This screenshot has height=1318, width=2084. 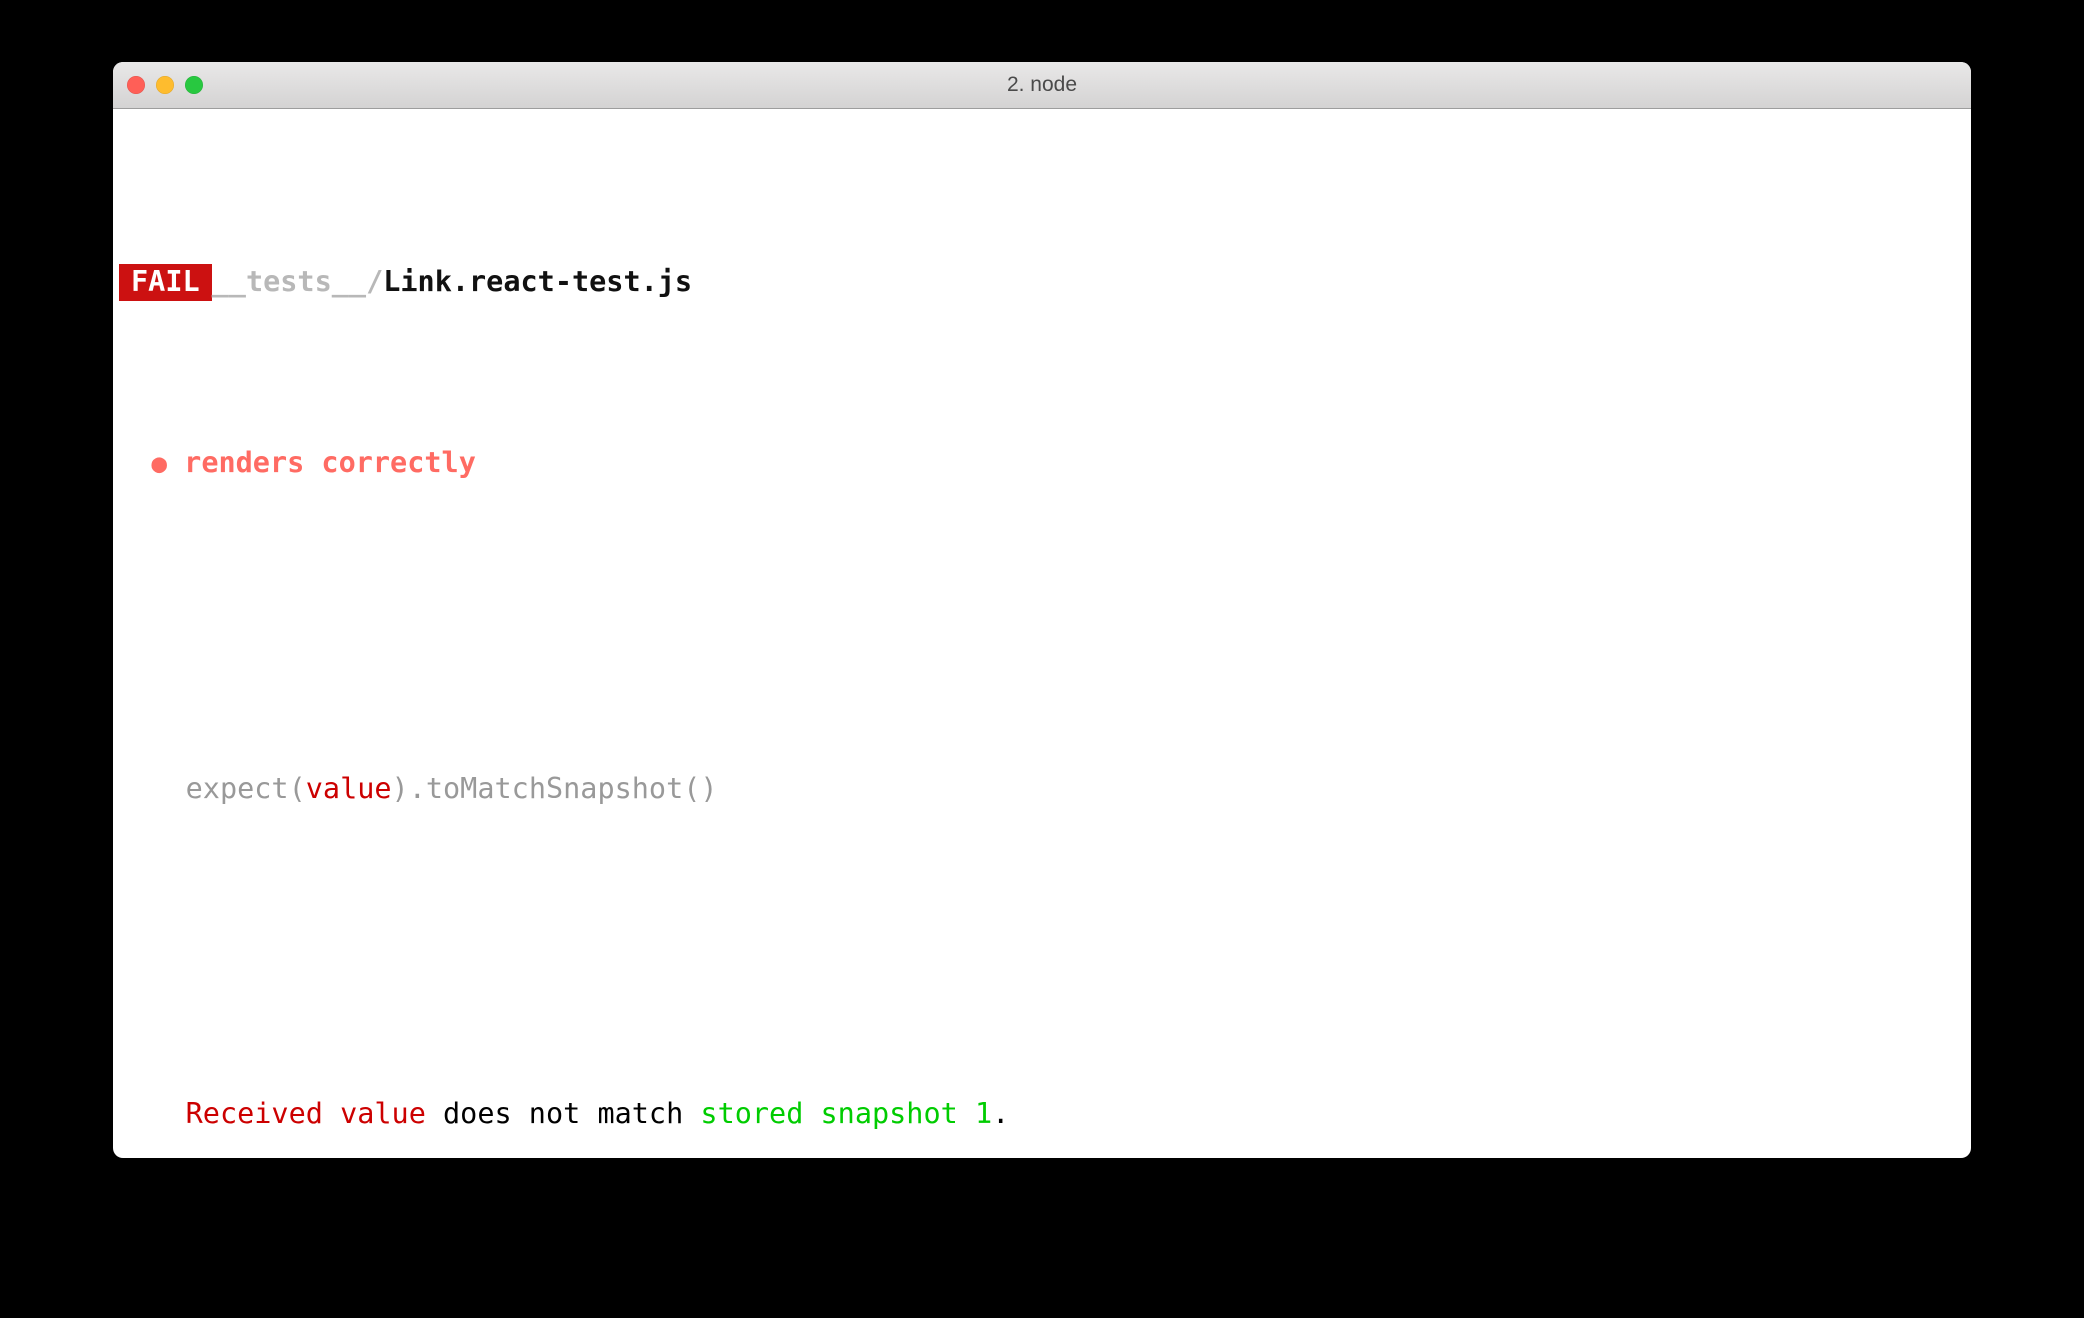 I want to click on test-file-header: FAIL __tests__/Link.react-test.js, so click(x=1042, y=282).